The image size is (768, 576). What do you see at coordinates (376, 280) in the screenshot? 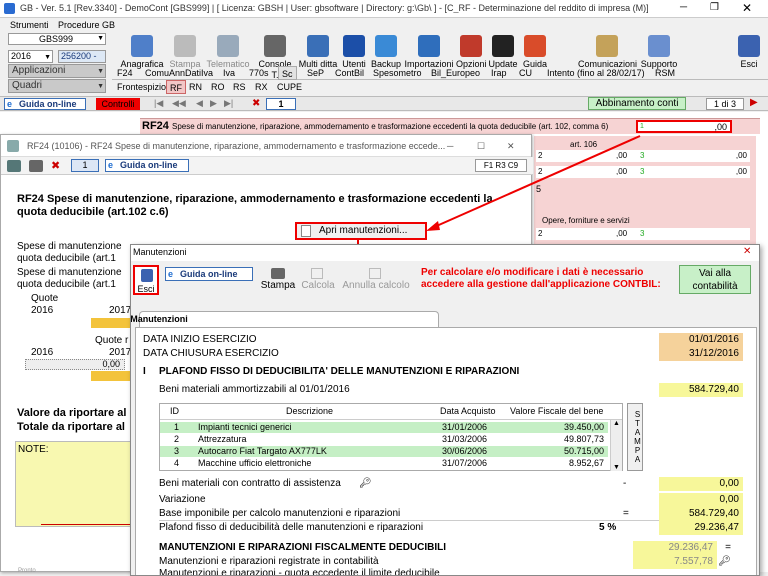
I see `dialog-annulla-button: Annulla calcolo` at bounding box center [376, 280].